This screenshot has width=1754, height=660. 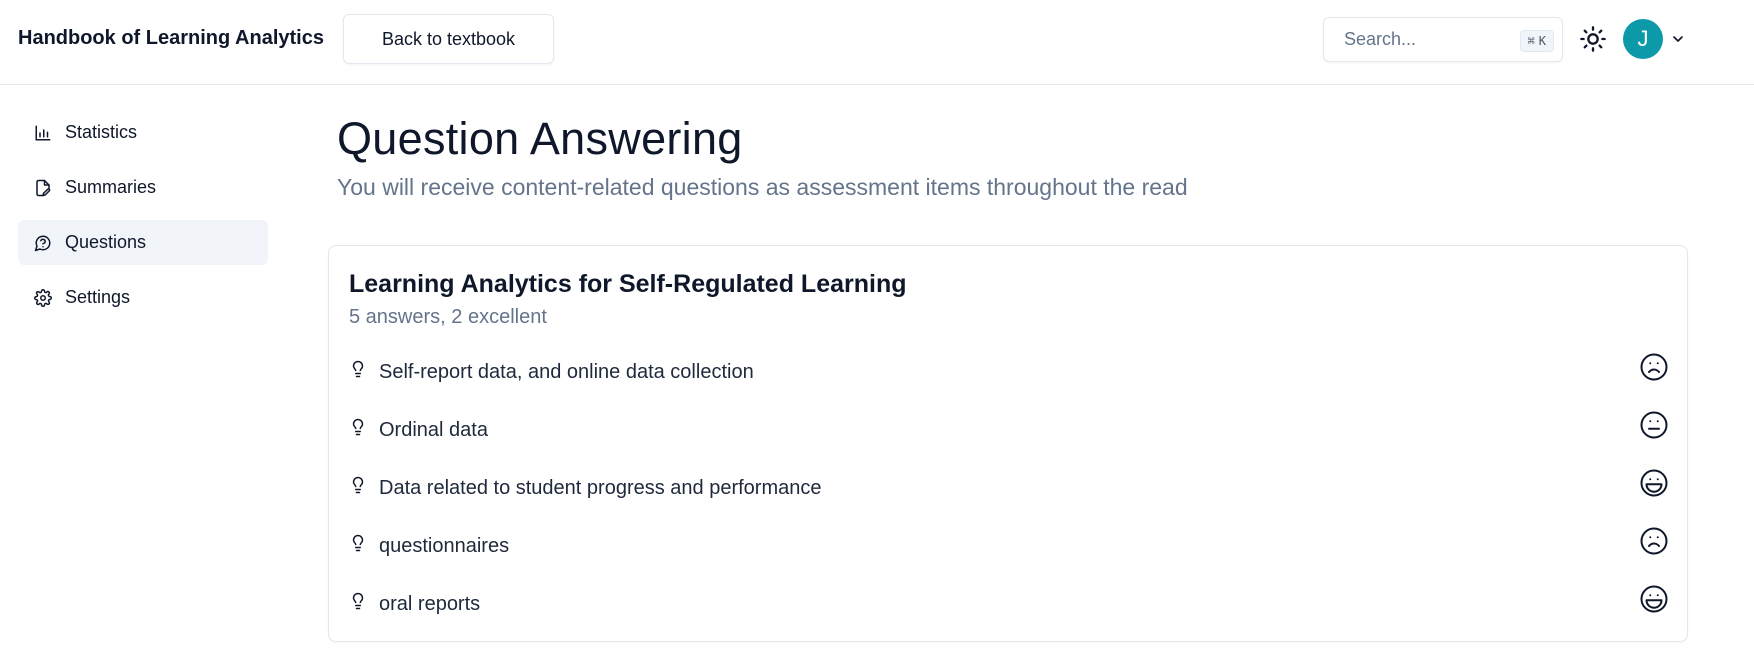 I want to click on sidebar-item-label: Settings, so click(x=98, y=297).